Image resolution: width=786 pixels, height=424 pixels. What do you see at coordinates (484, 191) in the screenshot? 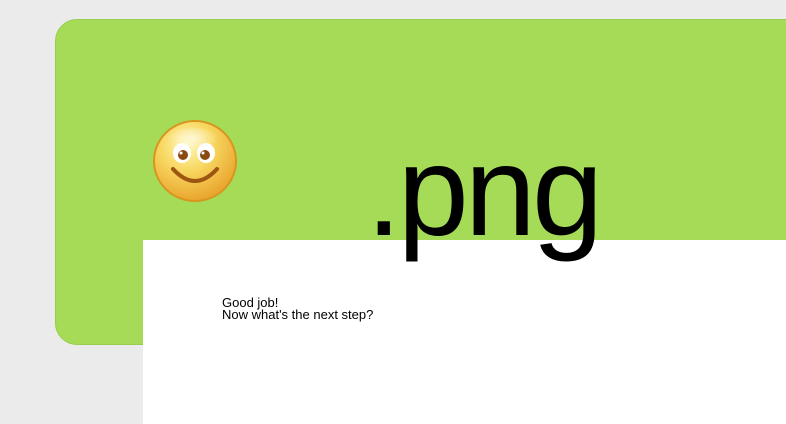
I see `page-title: .png` at bounding box center [484, 191].